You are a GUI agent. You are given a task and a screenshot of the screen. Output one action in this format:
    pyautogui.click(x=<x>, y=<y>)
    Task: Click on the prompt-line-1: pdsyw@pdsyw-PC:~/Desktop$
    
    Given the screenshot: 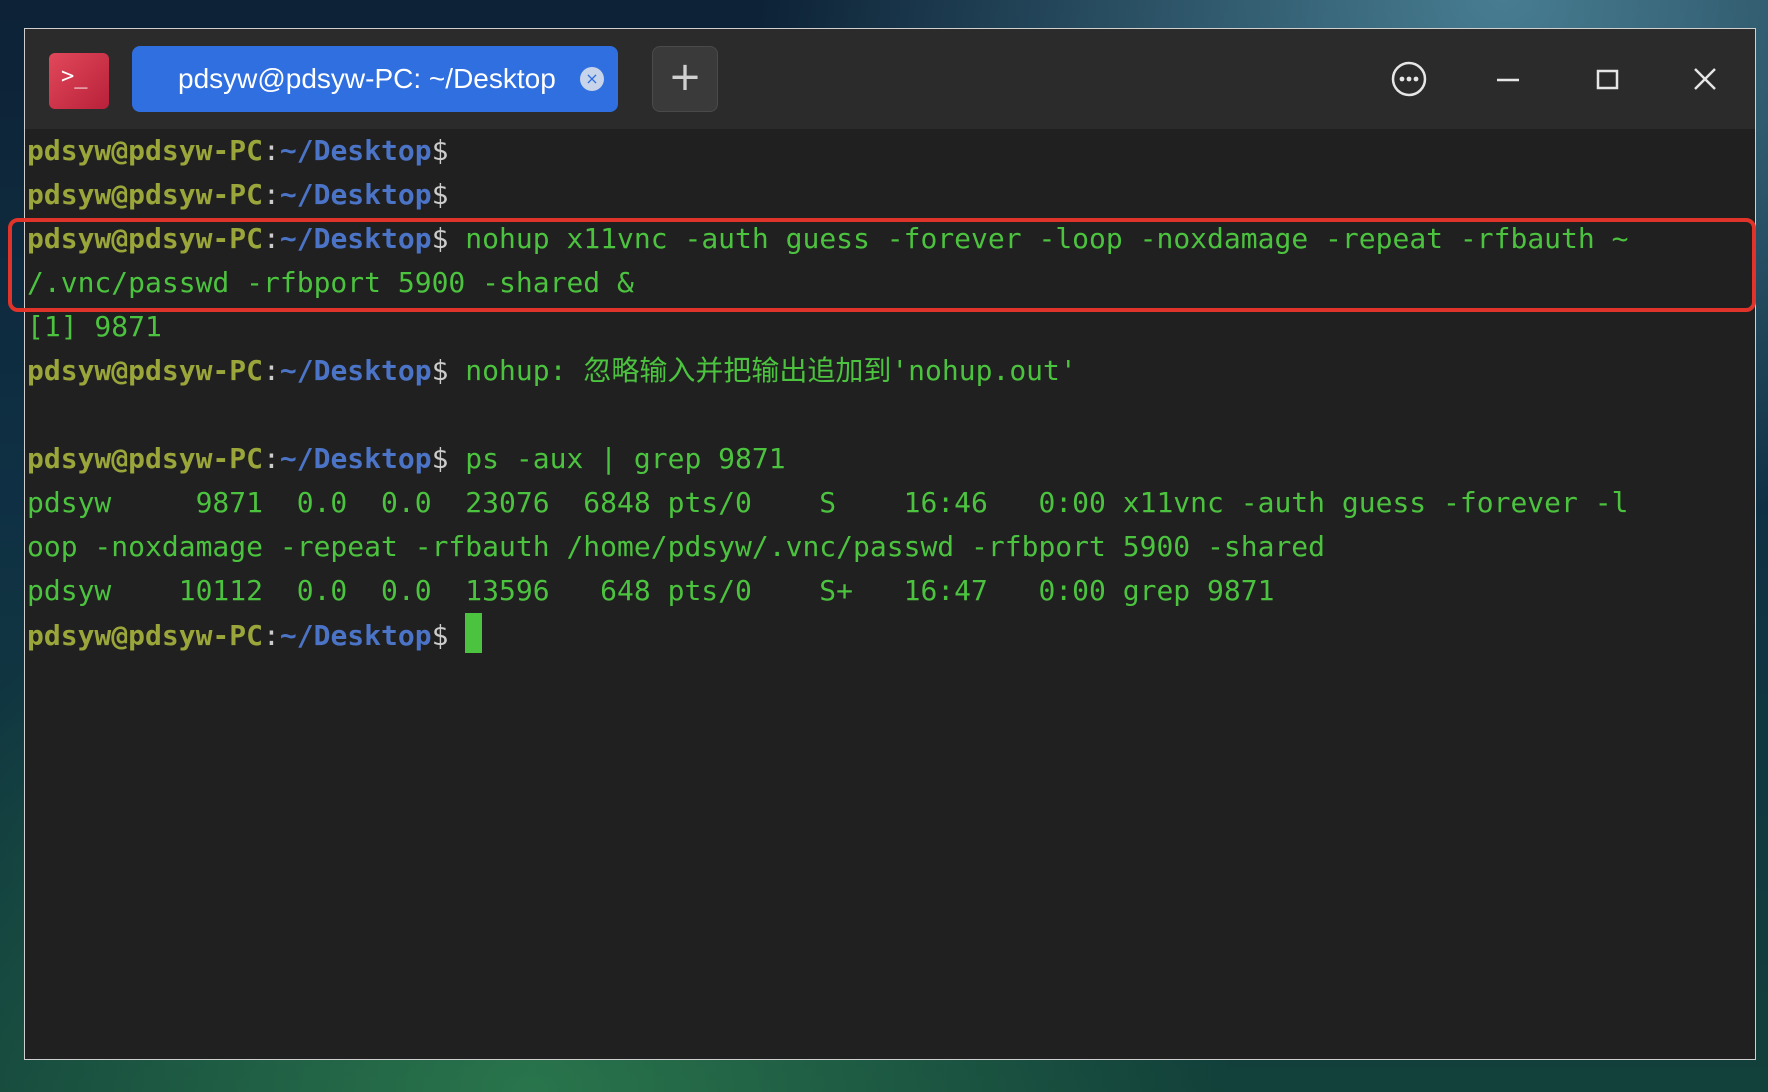 What is the action you would take?
    pyautogui.click(x=237, y=151)
    